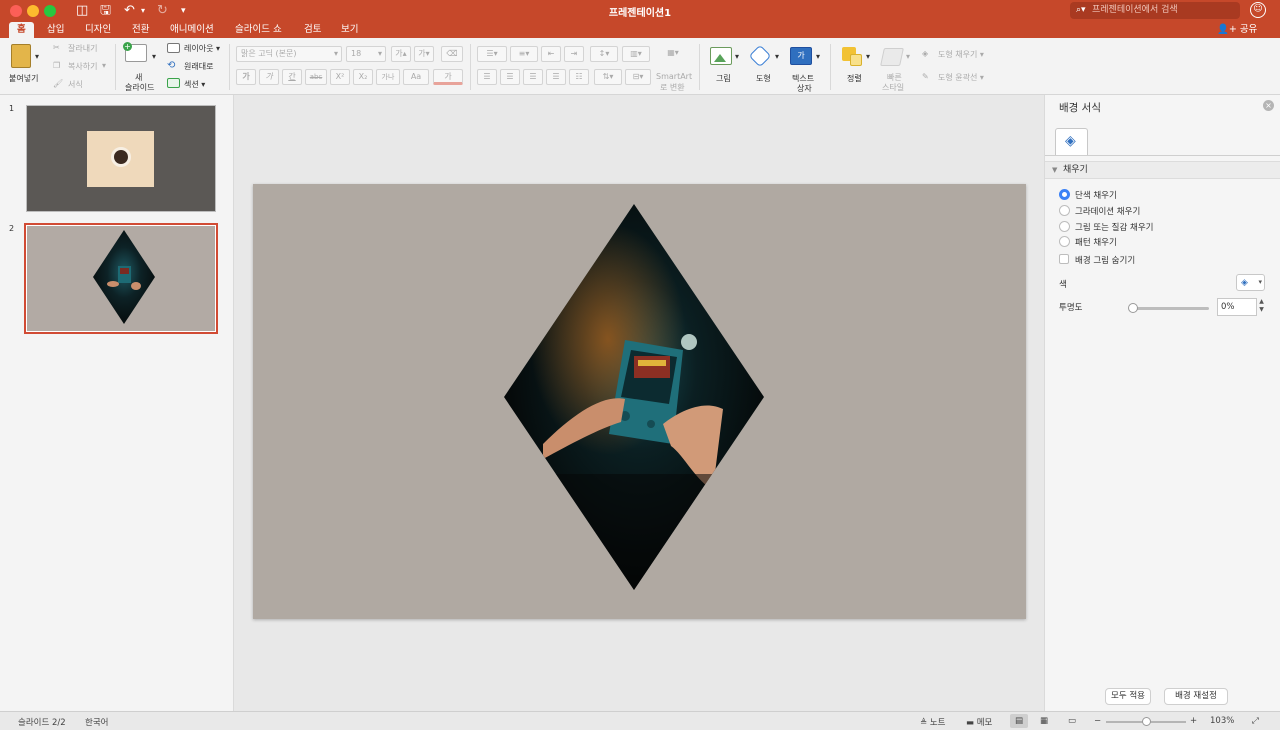 Image resolution: width=1280 pixels, height=730 pixels. I want to click on smartart-label-1: SmartArt, so click(674, 76).